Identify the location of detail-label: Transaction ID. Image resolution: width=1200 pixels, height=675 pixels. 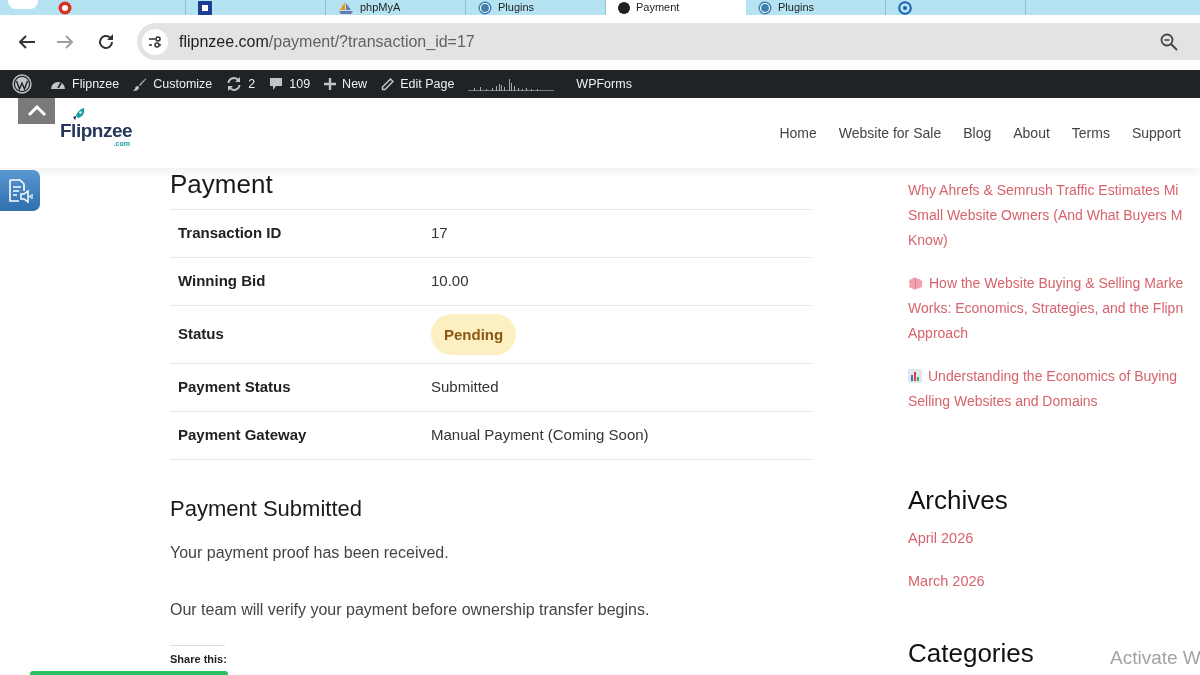
(296, 233).